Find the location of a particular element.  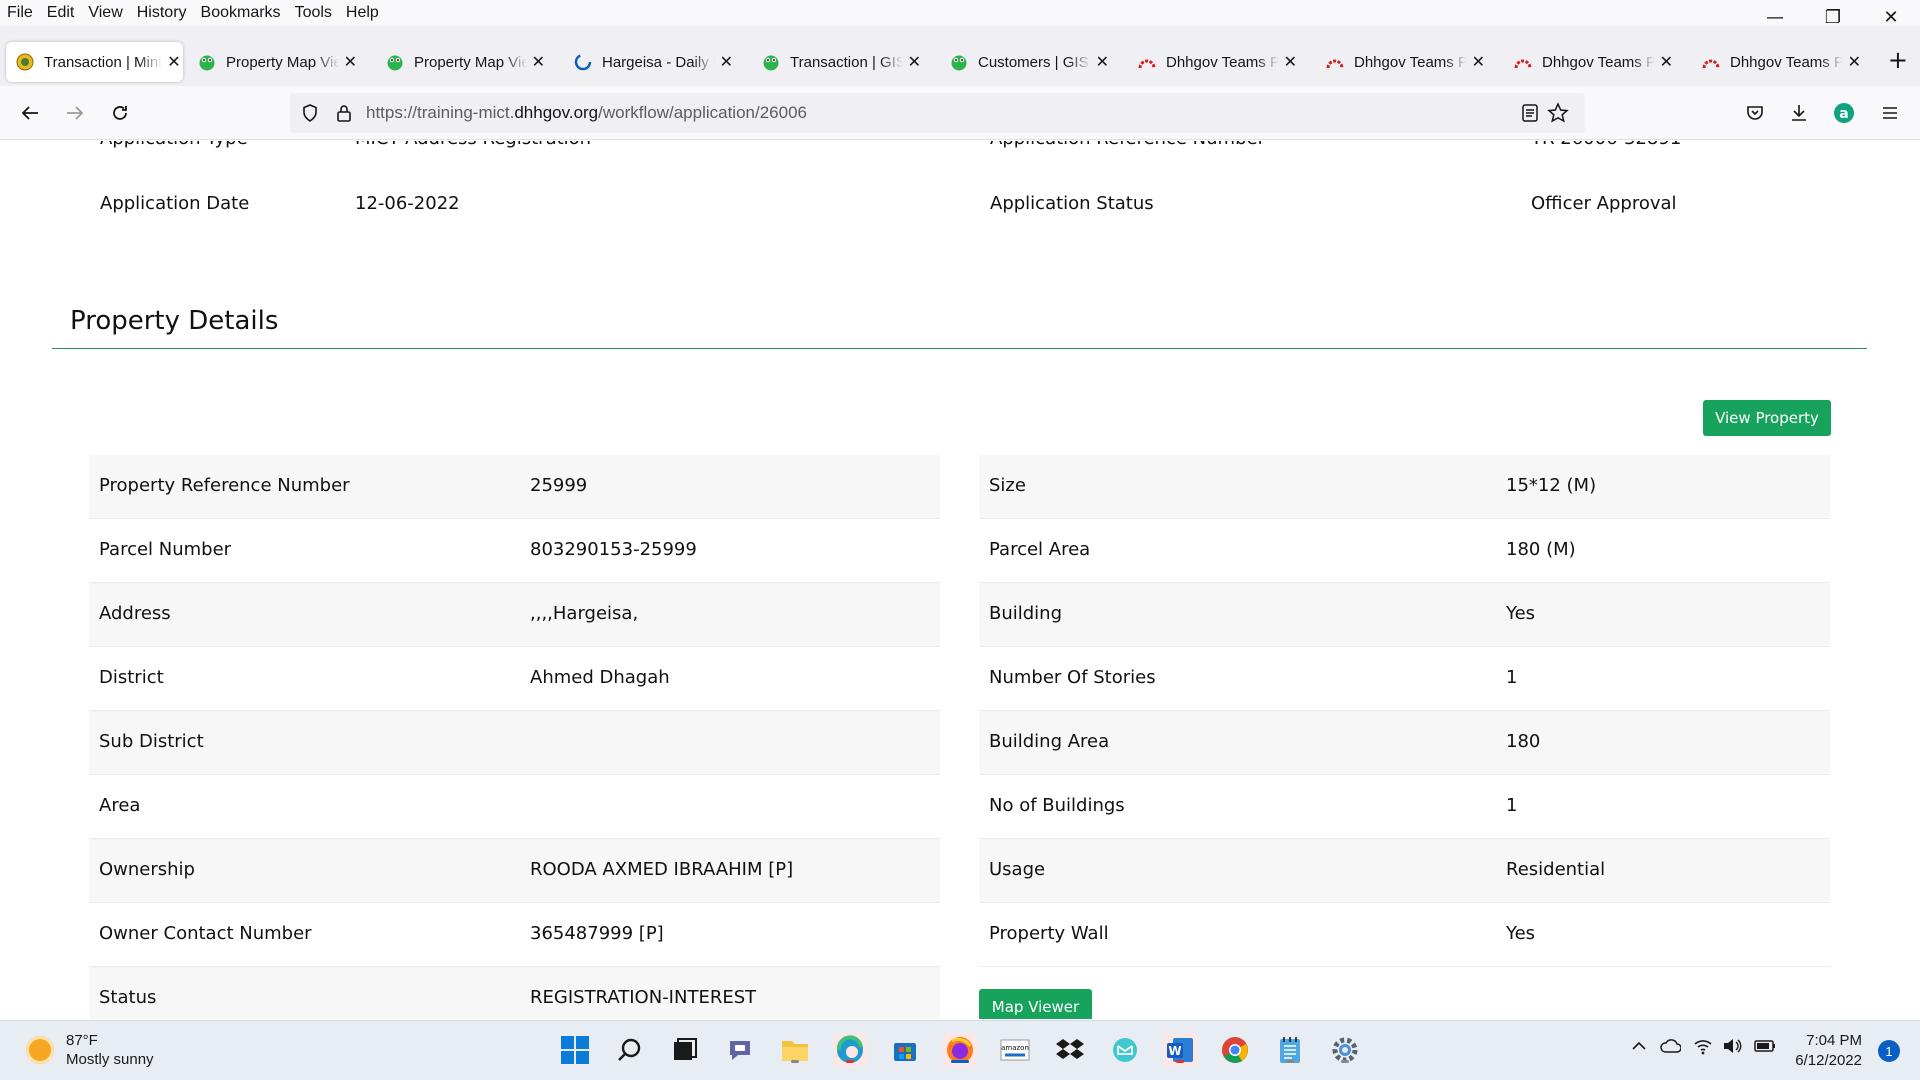

application-reference-value: TR-26006-32891 is located at coordinates (1606, 145).